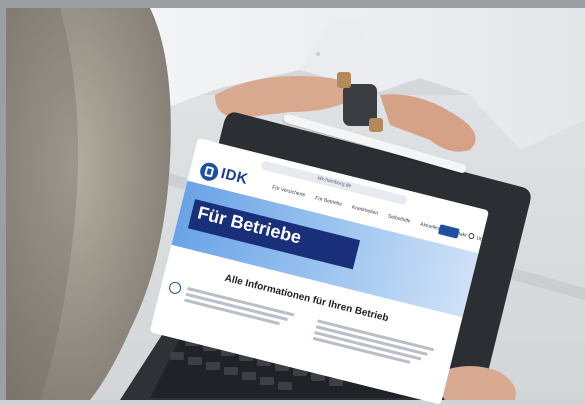 The height and width of the screenshot is (405, 585). What do you see at coordinates (292, 4) in the screenshot?
I see `photo-border-top` at bounding box center [292, 4].